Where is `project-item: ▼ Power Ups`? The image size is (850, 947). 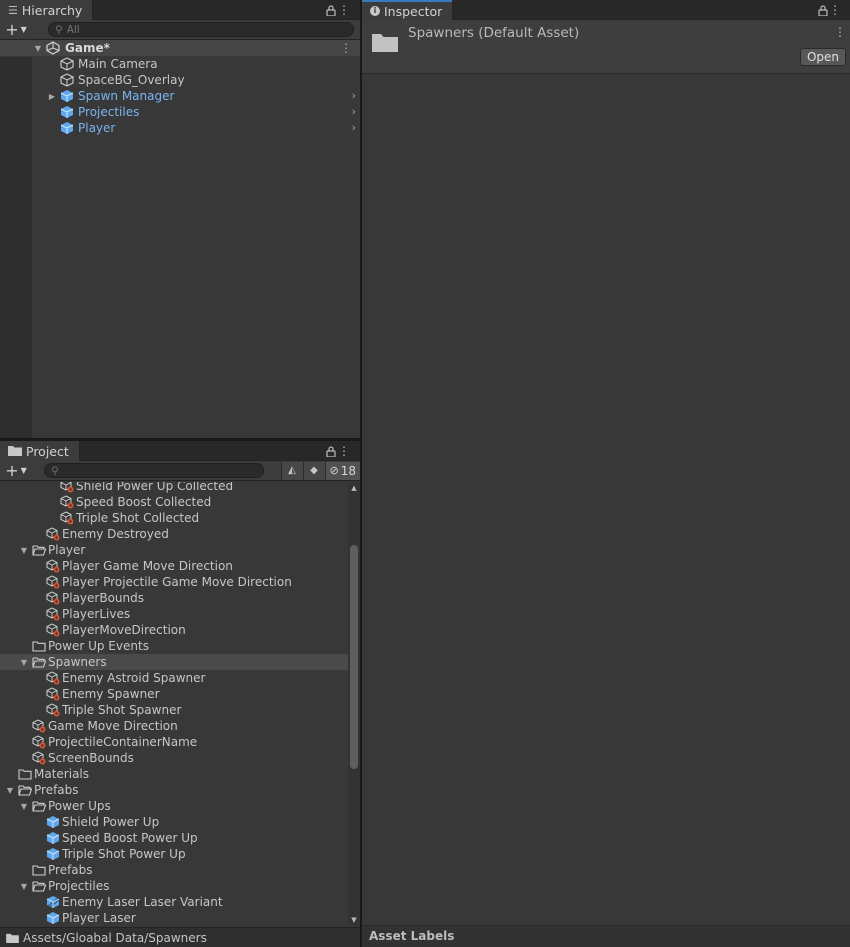 project-item: ▼ Power Ups is located at coordinates (174, 806).